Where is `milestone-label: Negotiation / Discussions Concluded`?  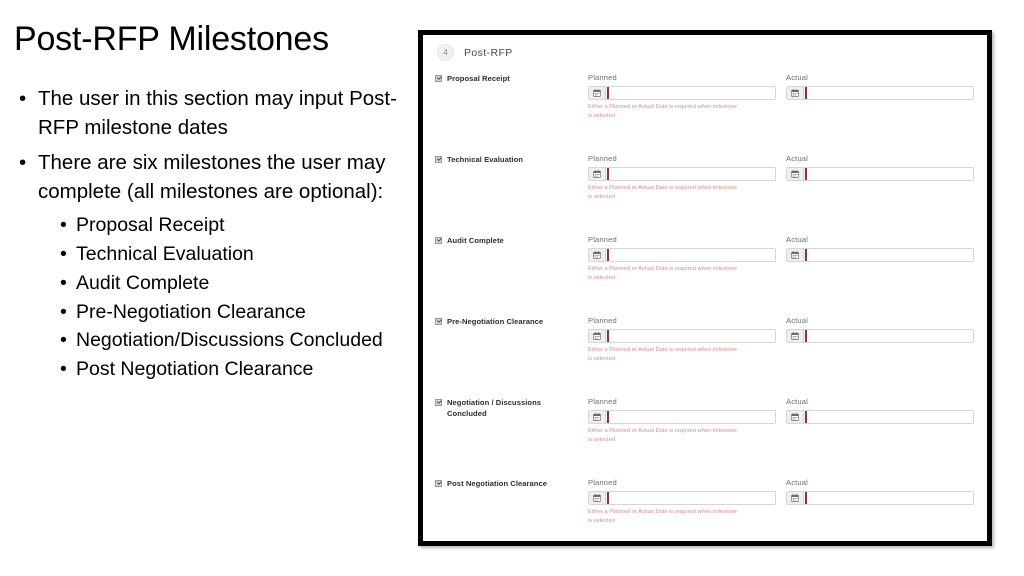 milestone-label: Negotiation / Discussions Concluded is located at coordinates (494, 408).